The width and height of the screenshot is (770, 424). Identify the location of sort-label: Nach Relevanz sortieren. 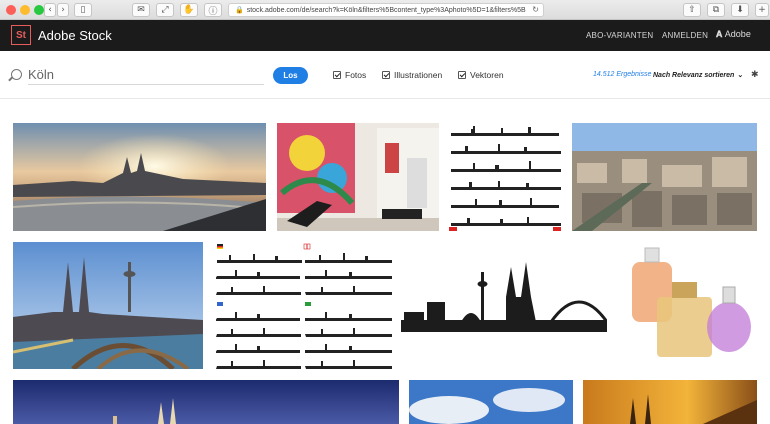
(694, 75).